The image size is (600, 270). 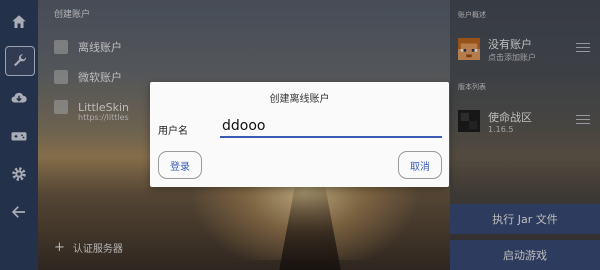 What do you see at coordinates (420, 165) in the screenshot?
I see `cancel-button: 取消` at bounding box center [420, 165].